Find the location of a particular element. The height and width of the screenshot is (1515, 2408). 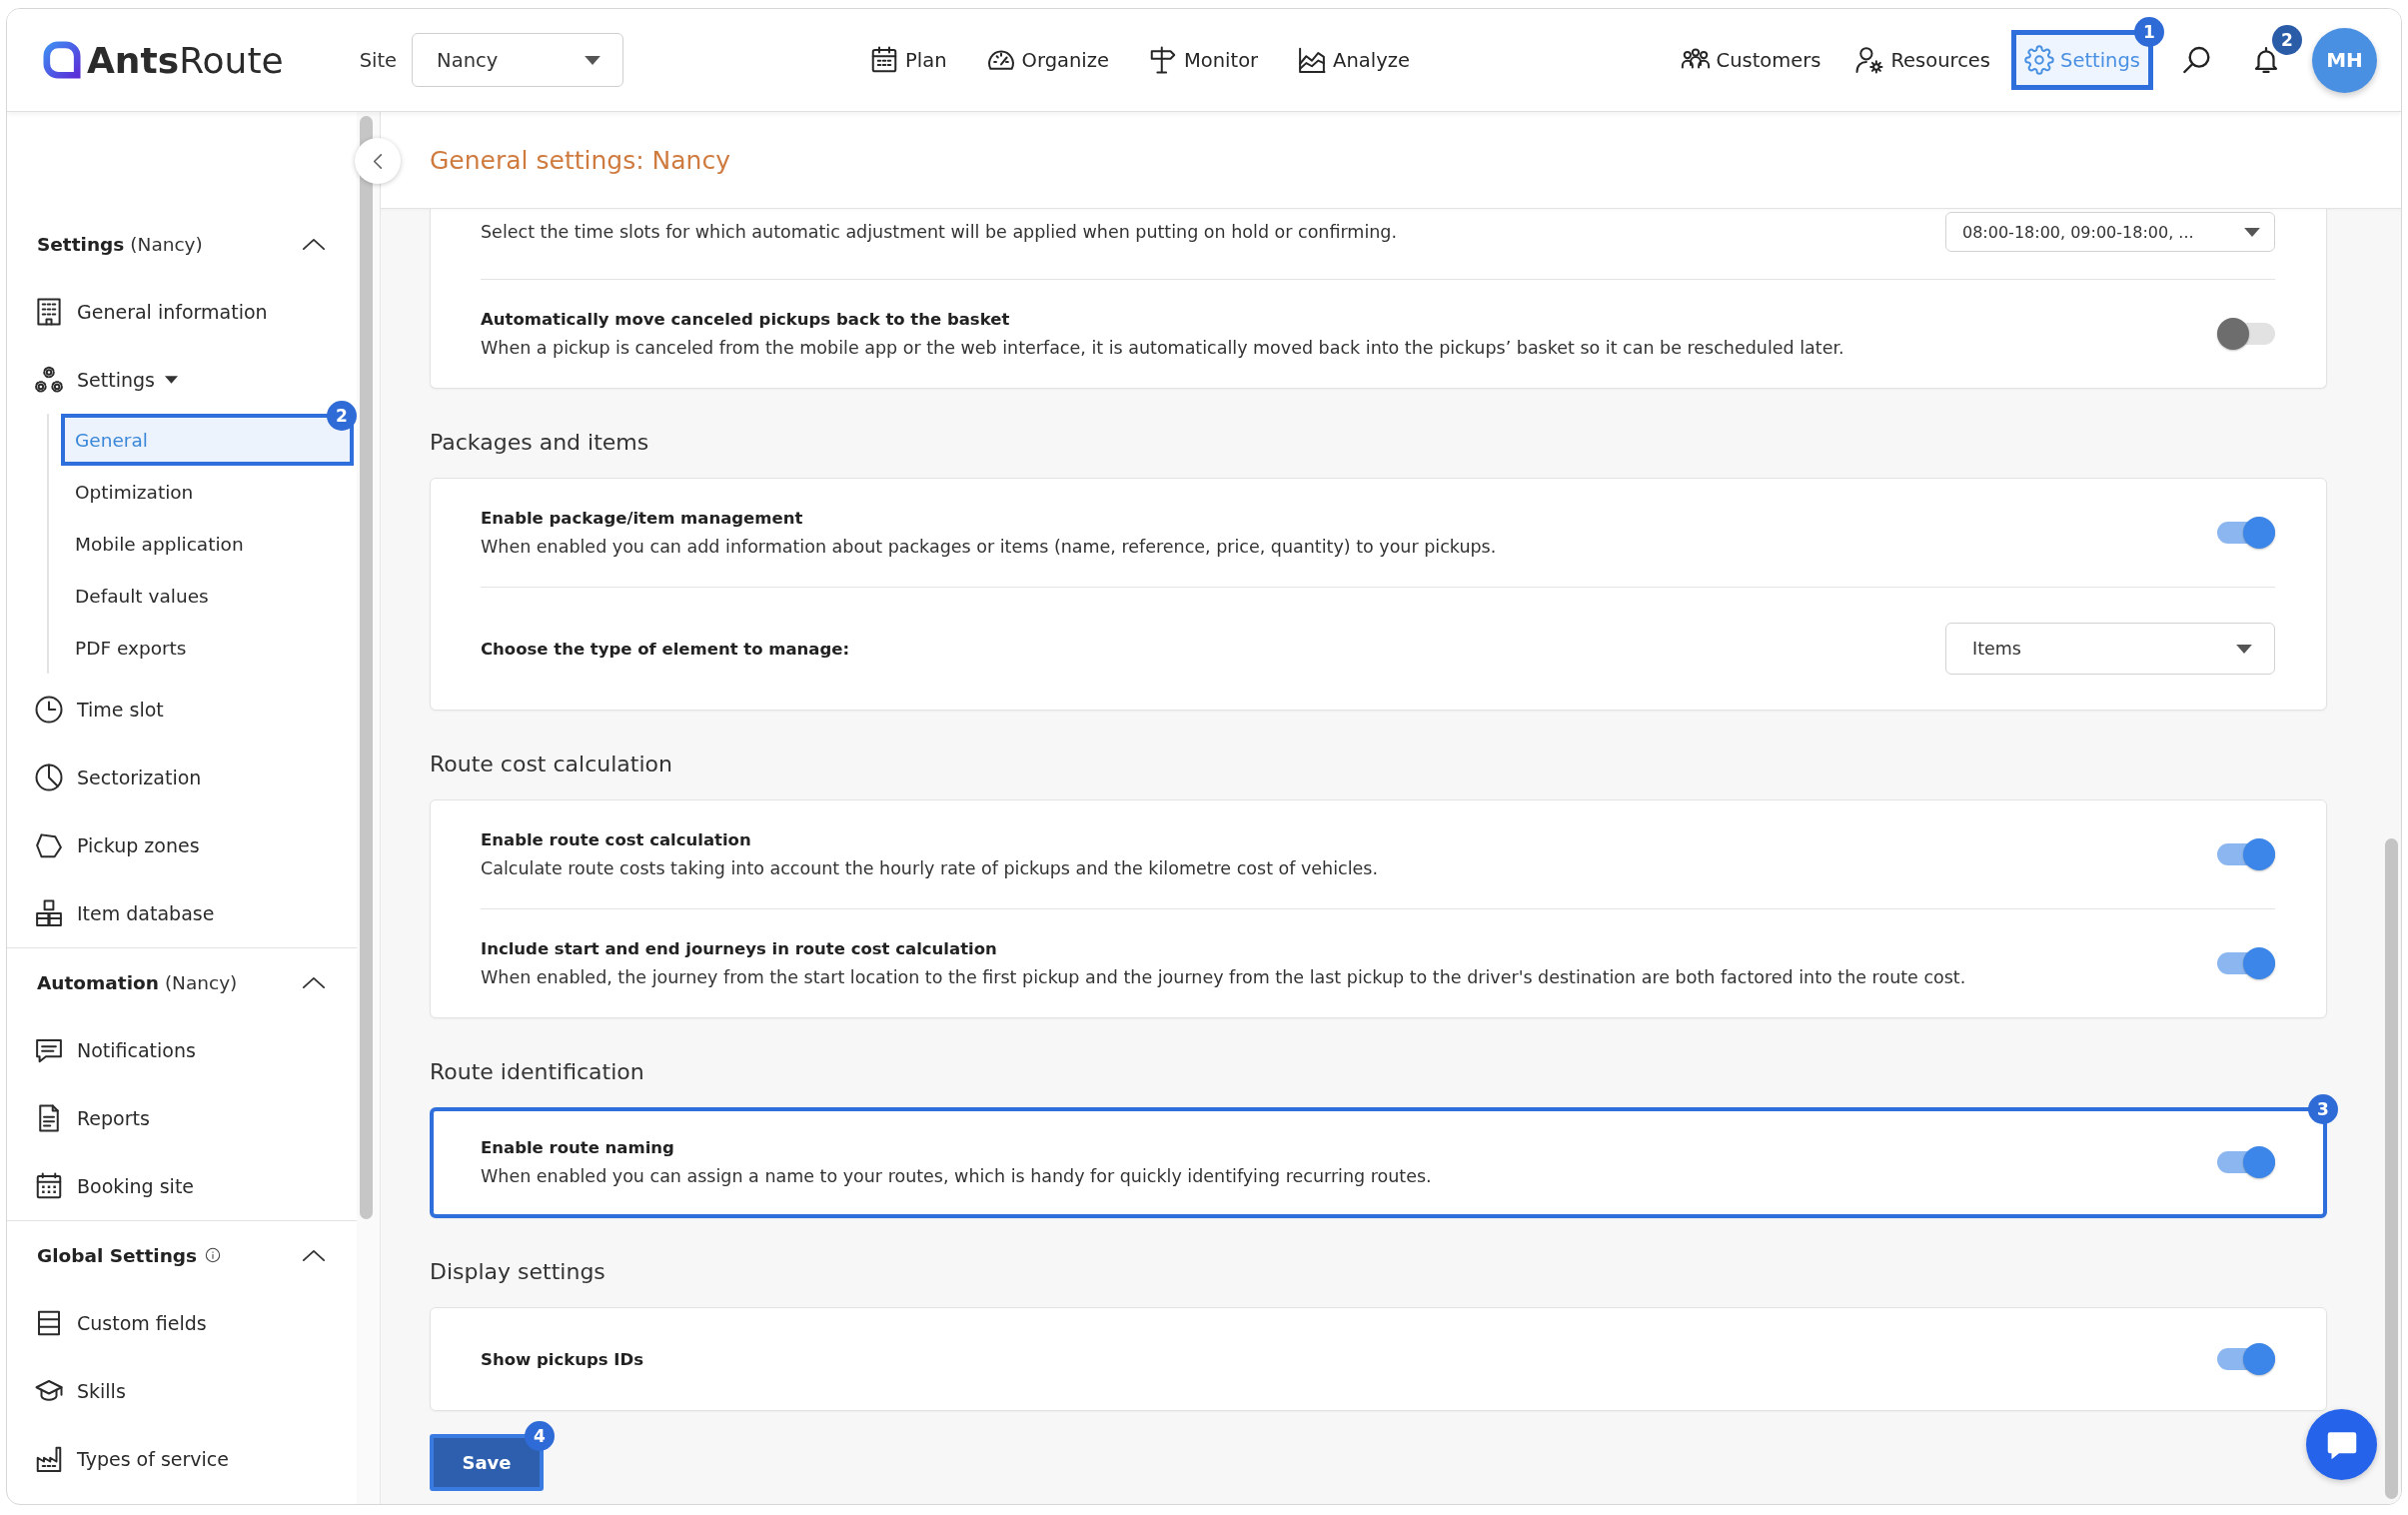

nav-link: Customers is located at coordinates (1751, 60).